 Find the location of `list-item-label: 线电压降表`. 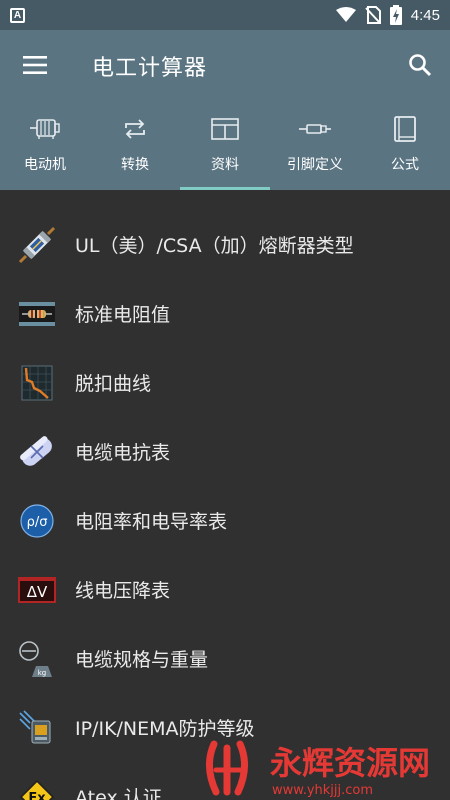

list-item-label: 线电压降表 is located at coordinates (123, 591).